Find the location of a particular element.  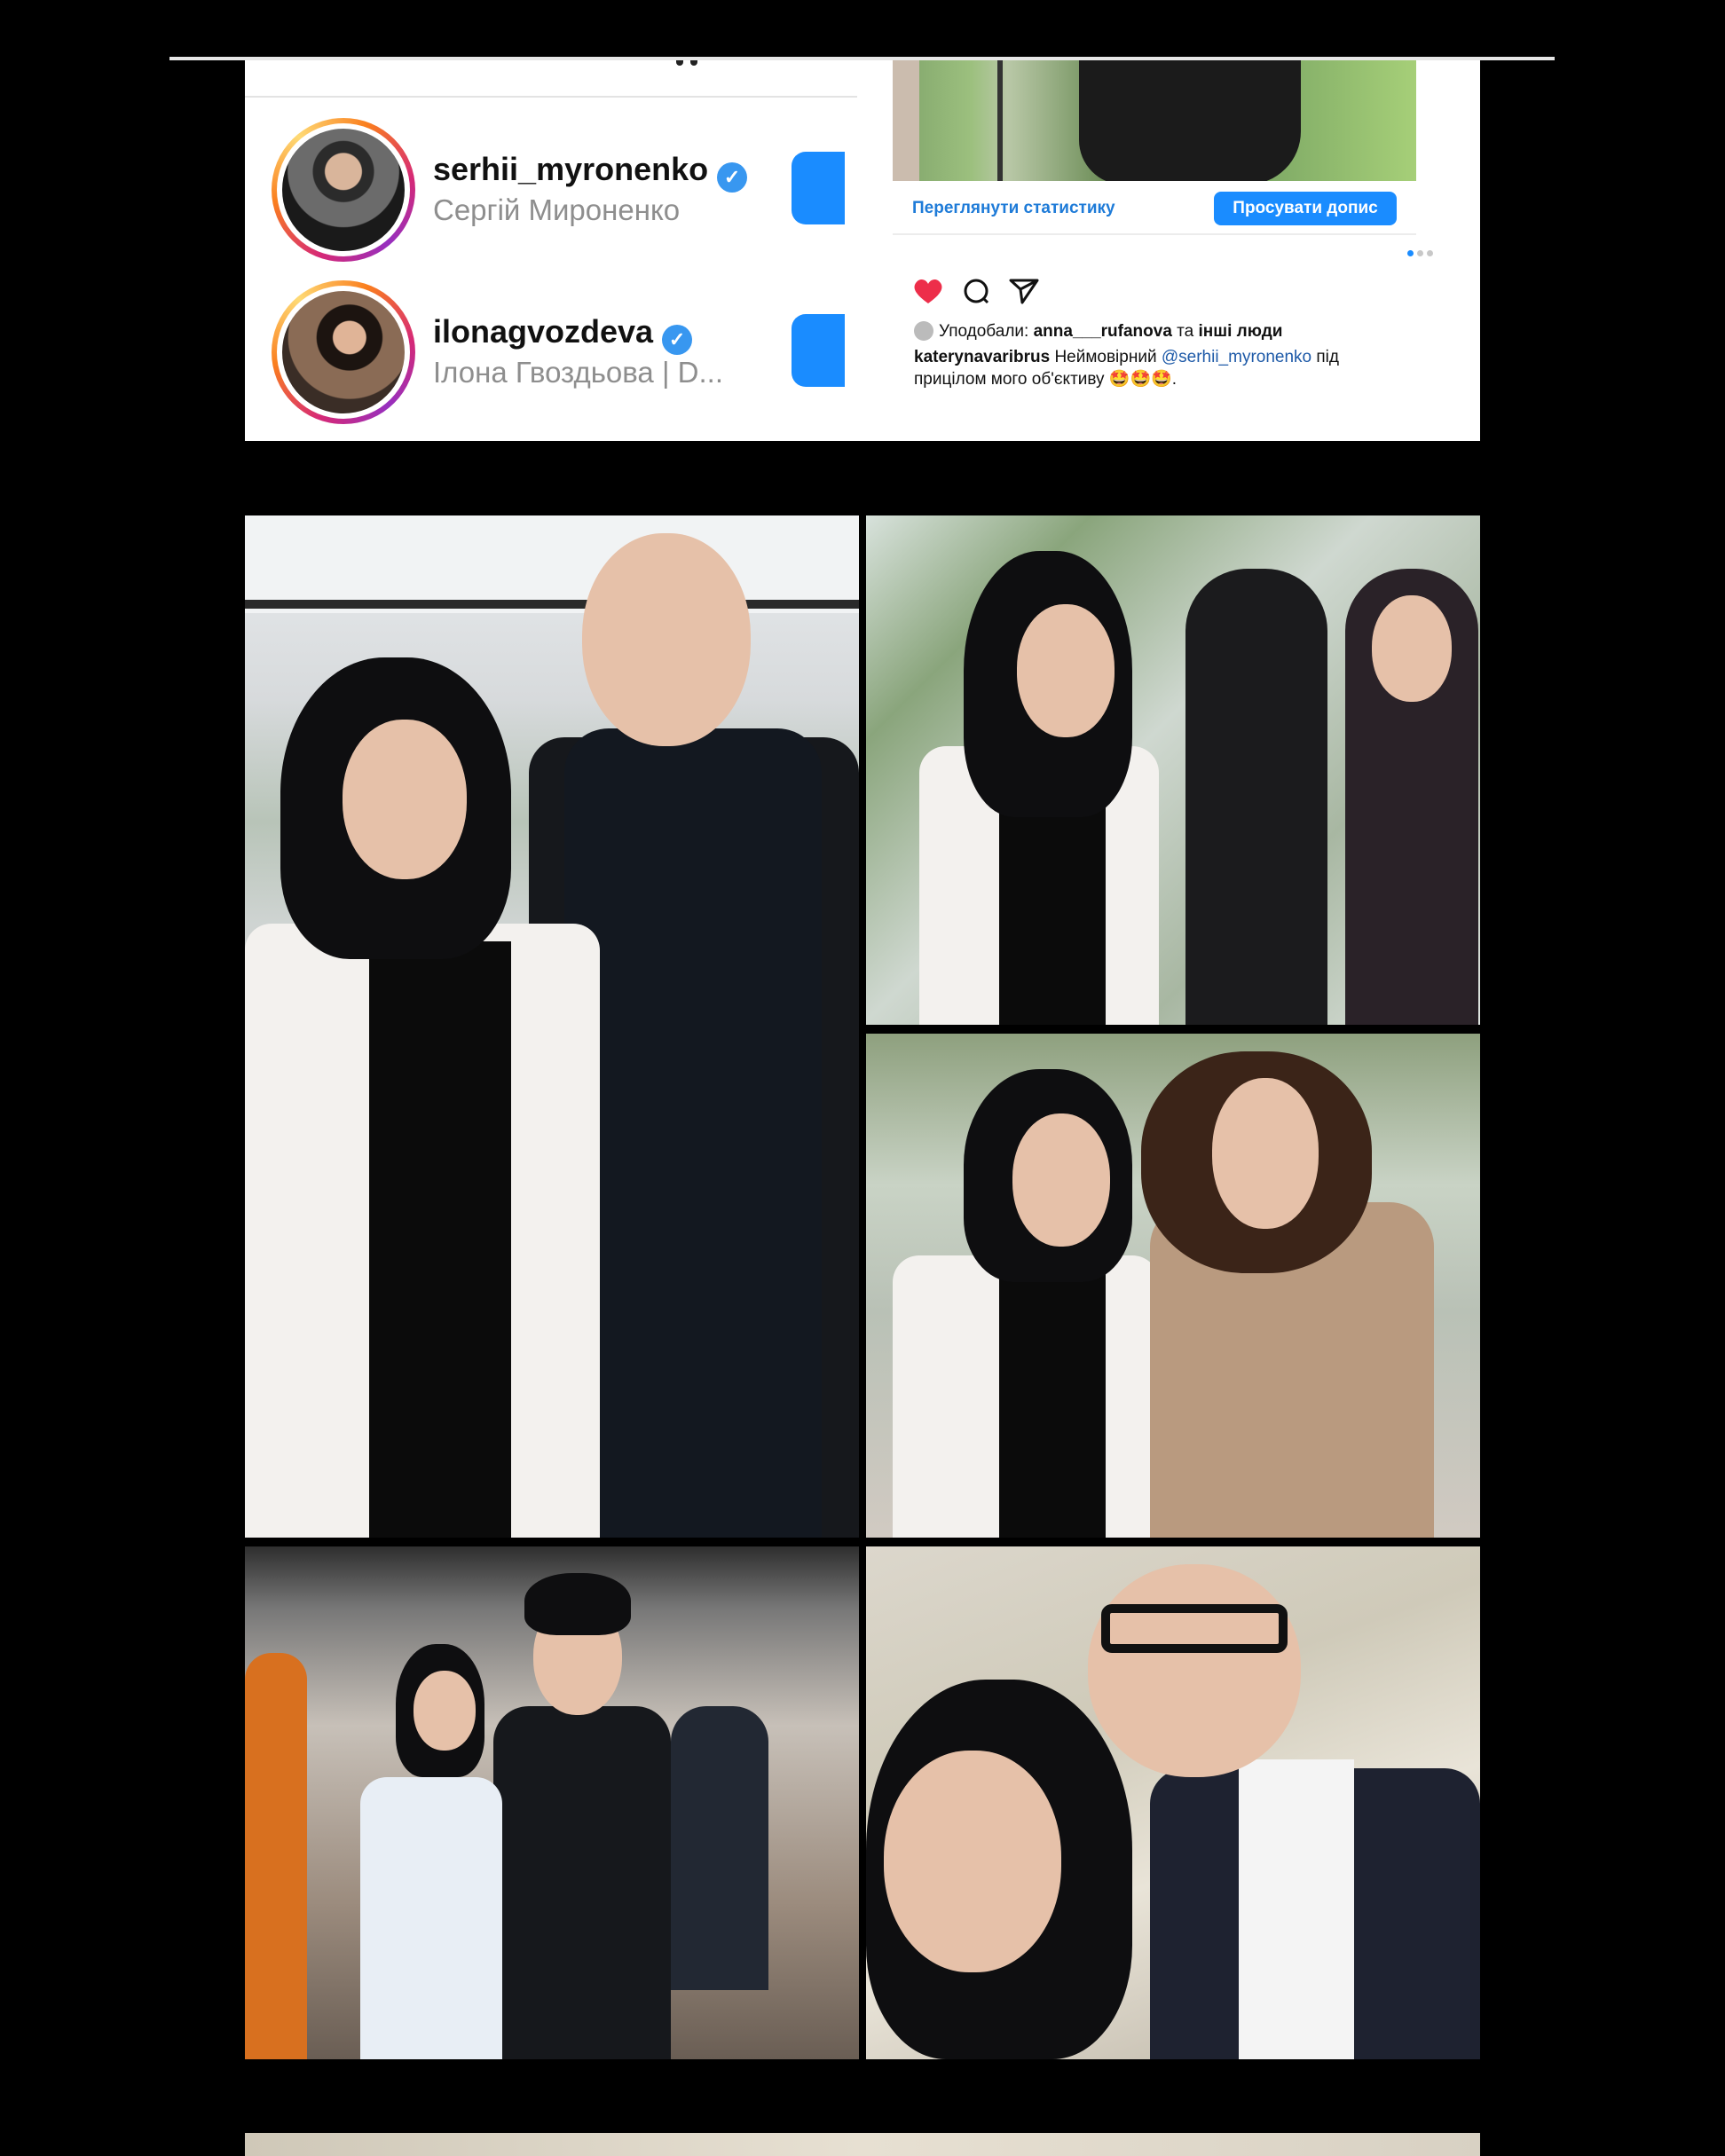

others-link: інші люди is located at coordinates (1241, 332).